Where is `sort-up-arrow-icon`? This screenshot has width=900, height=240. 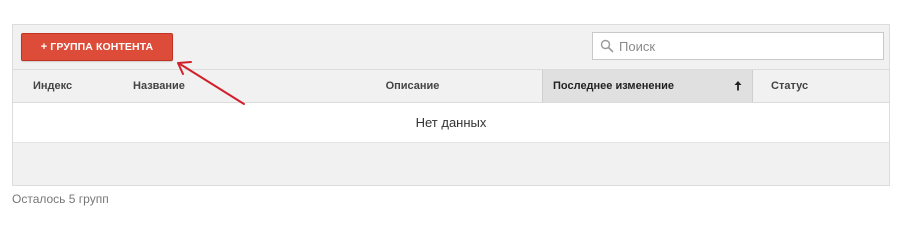 sort-up-arrow-icon is located at coordinates (738, 86).